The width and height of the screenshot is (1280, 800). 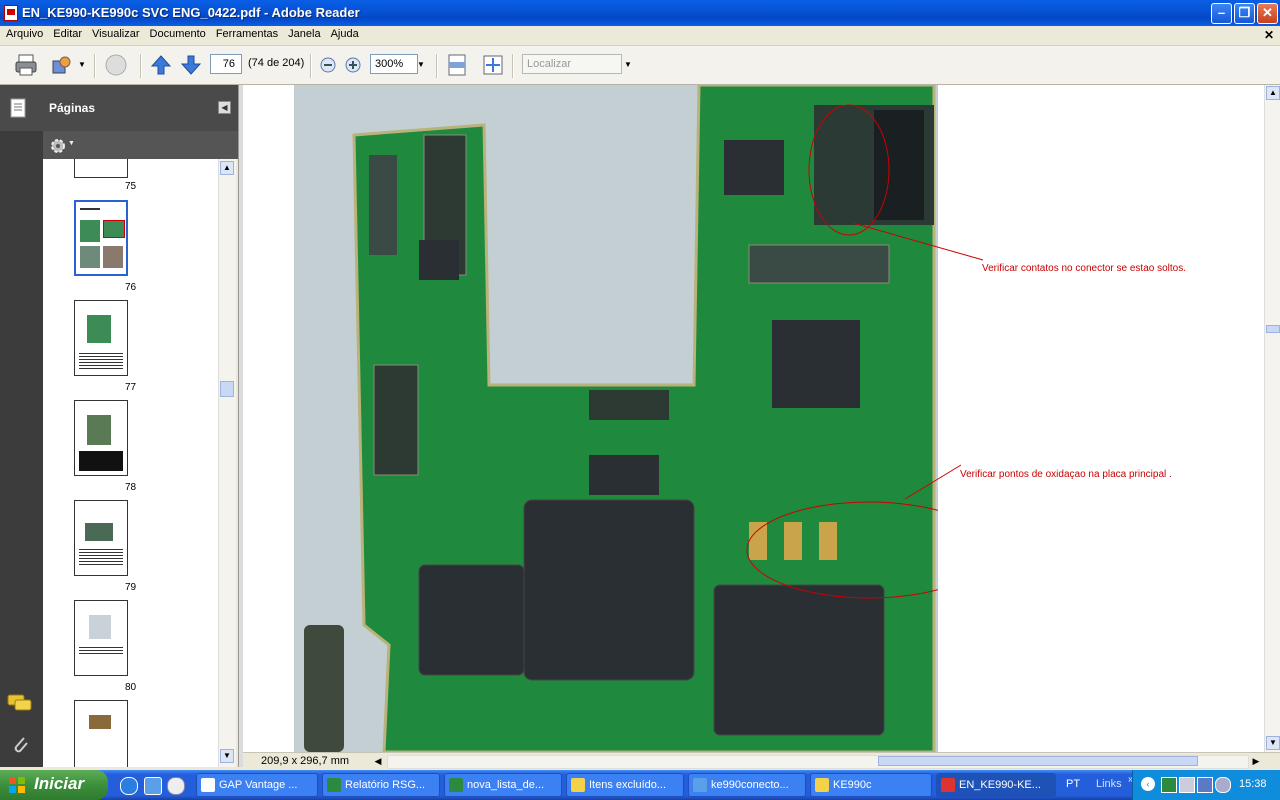 I want to click on find-input: Localizar, so click(x=572, y=64).